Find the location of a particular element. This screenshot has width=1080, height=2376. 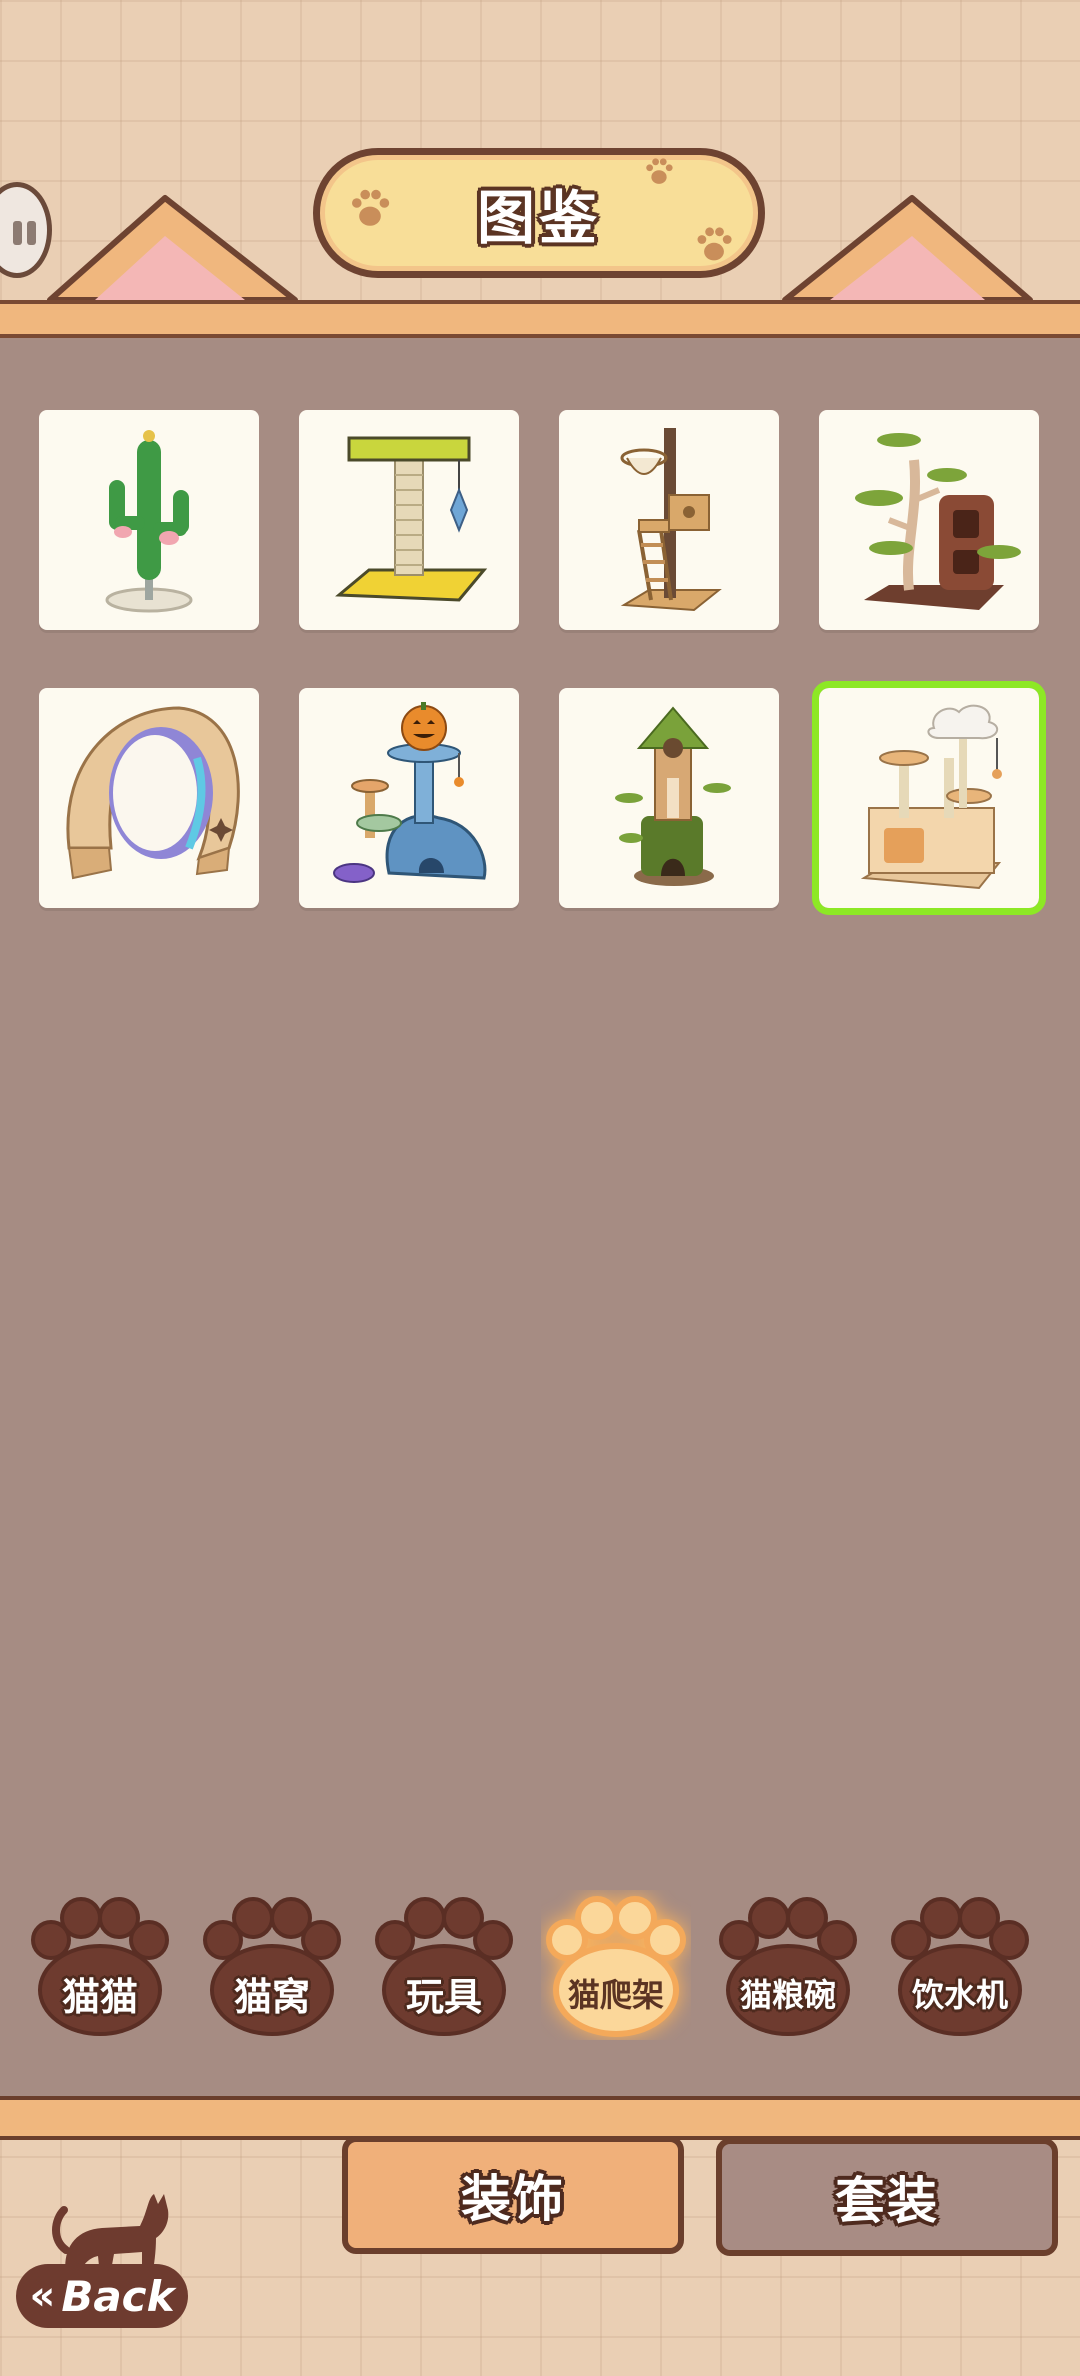

tall-ladder-cat-tree-icon is located at coordinates (671, 520).